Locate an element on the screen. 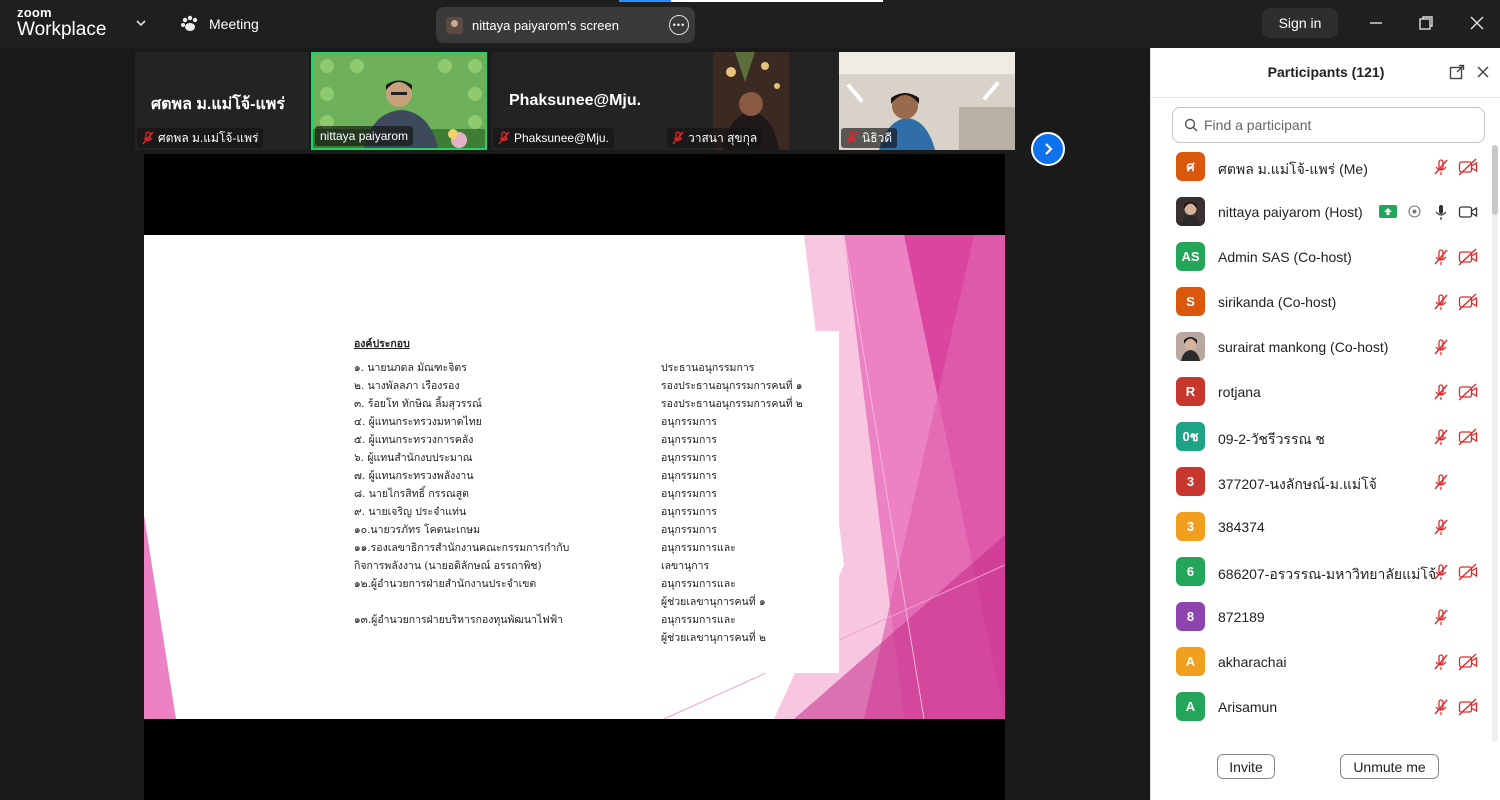 This screenshot has height=800, width=1500. member-name: ๙. นายเจริญ ประจำแท่น is located at coordinates (410, 512).